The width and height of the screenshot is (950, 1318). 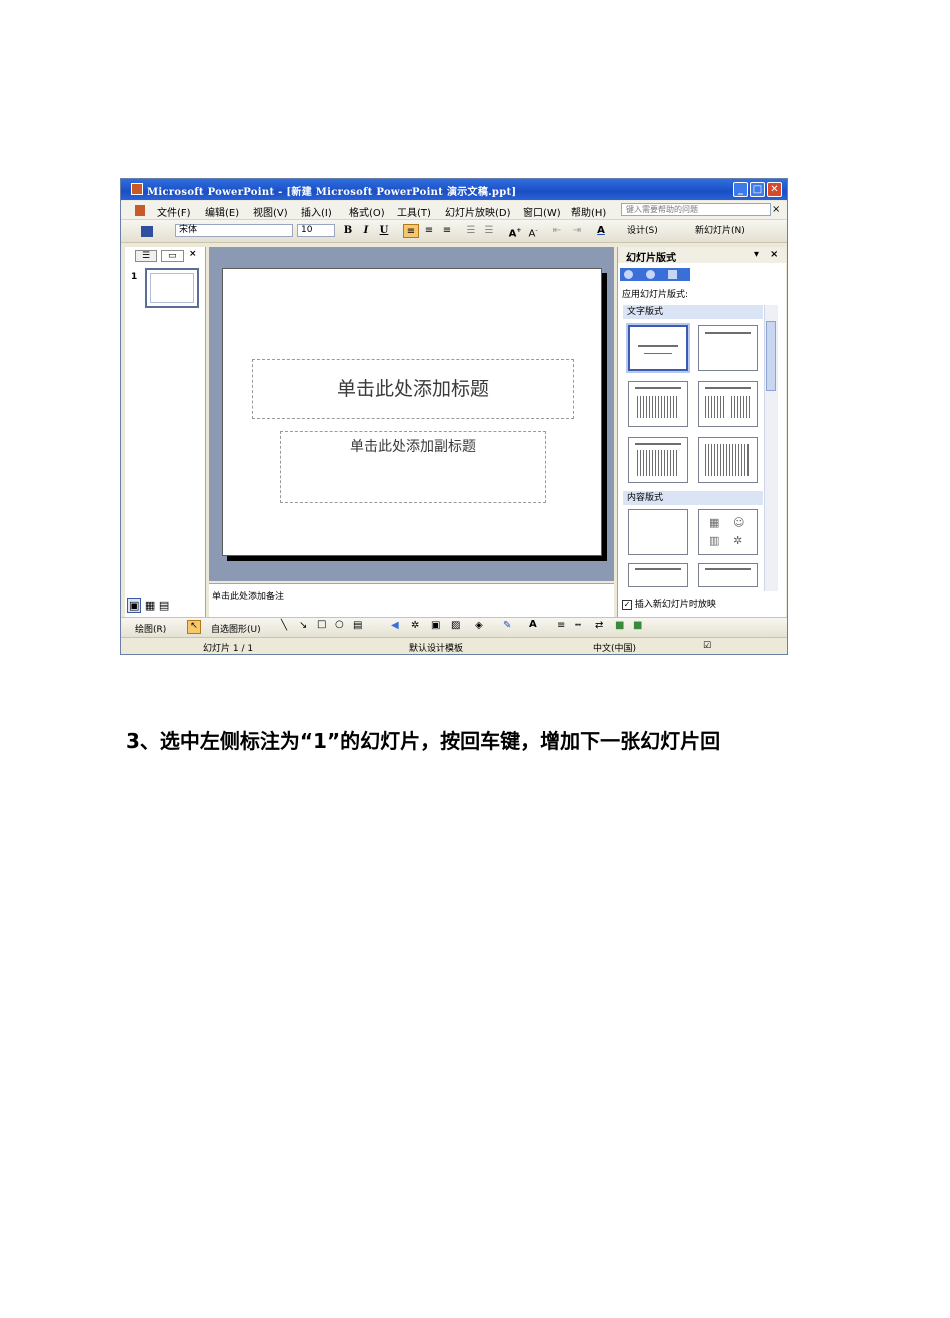 I want to click on draw-menu-button: 绘图(R), so click(x=150, y=628).